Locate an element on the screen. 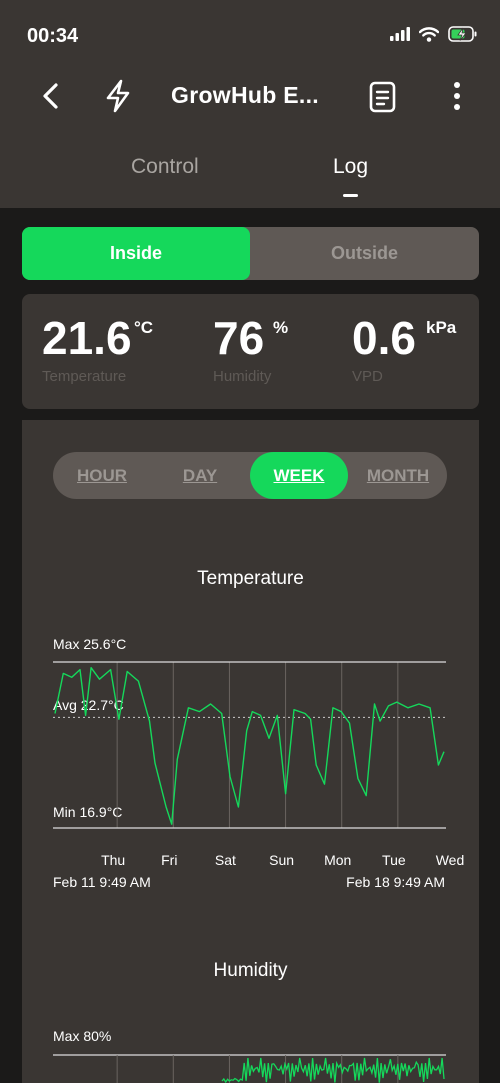 This screenshot has width=500, height=1083. day-tick-label: Mon is located at coordinates (337, 860).